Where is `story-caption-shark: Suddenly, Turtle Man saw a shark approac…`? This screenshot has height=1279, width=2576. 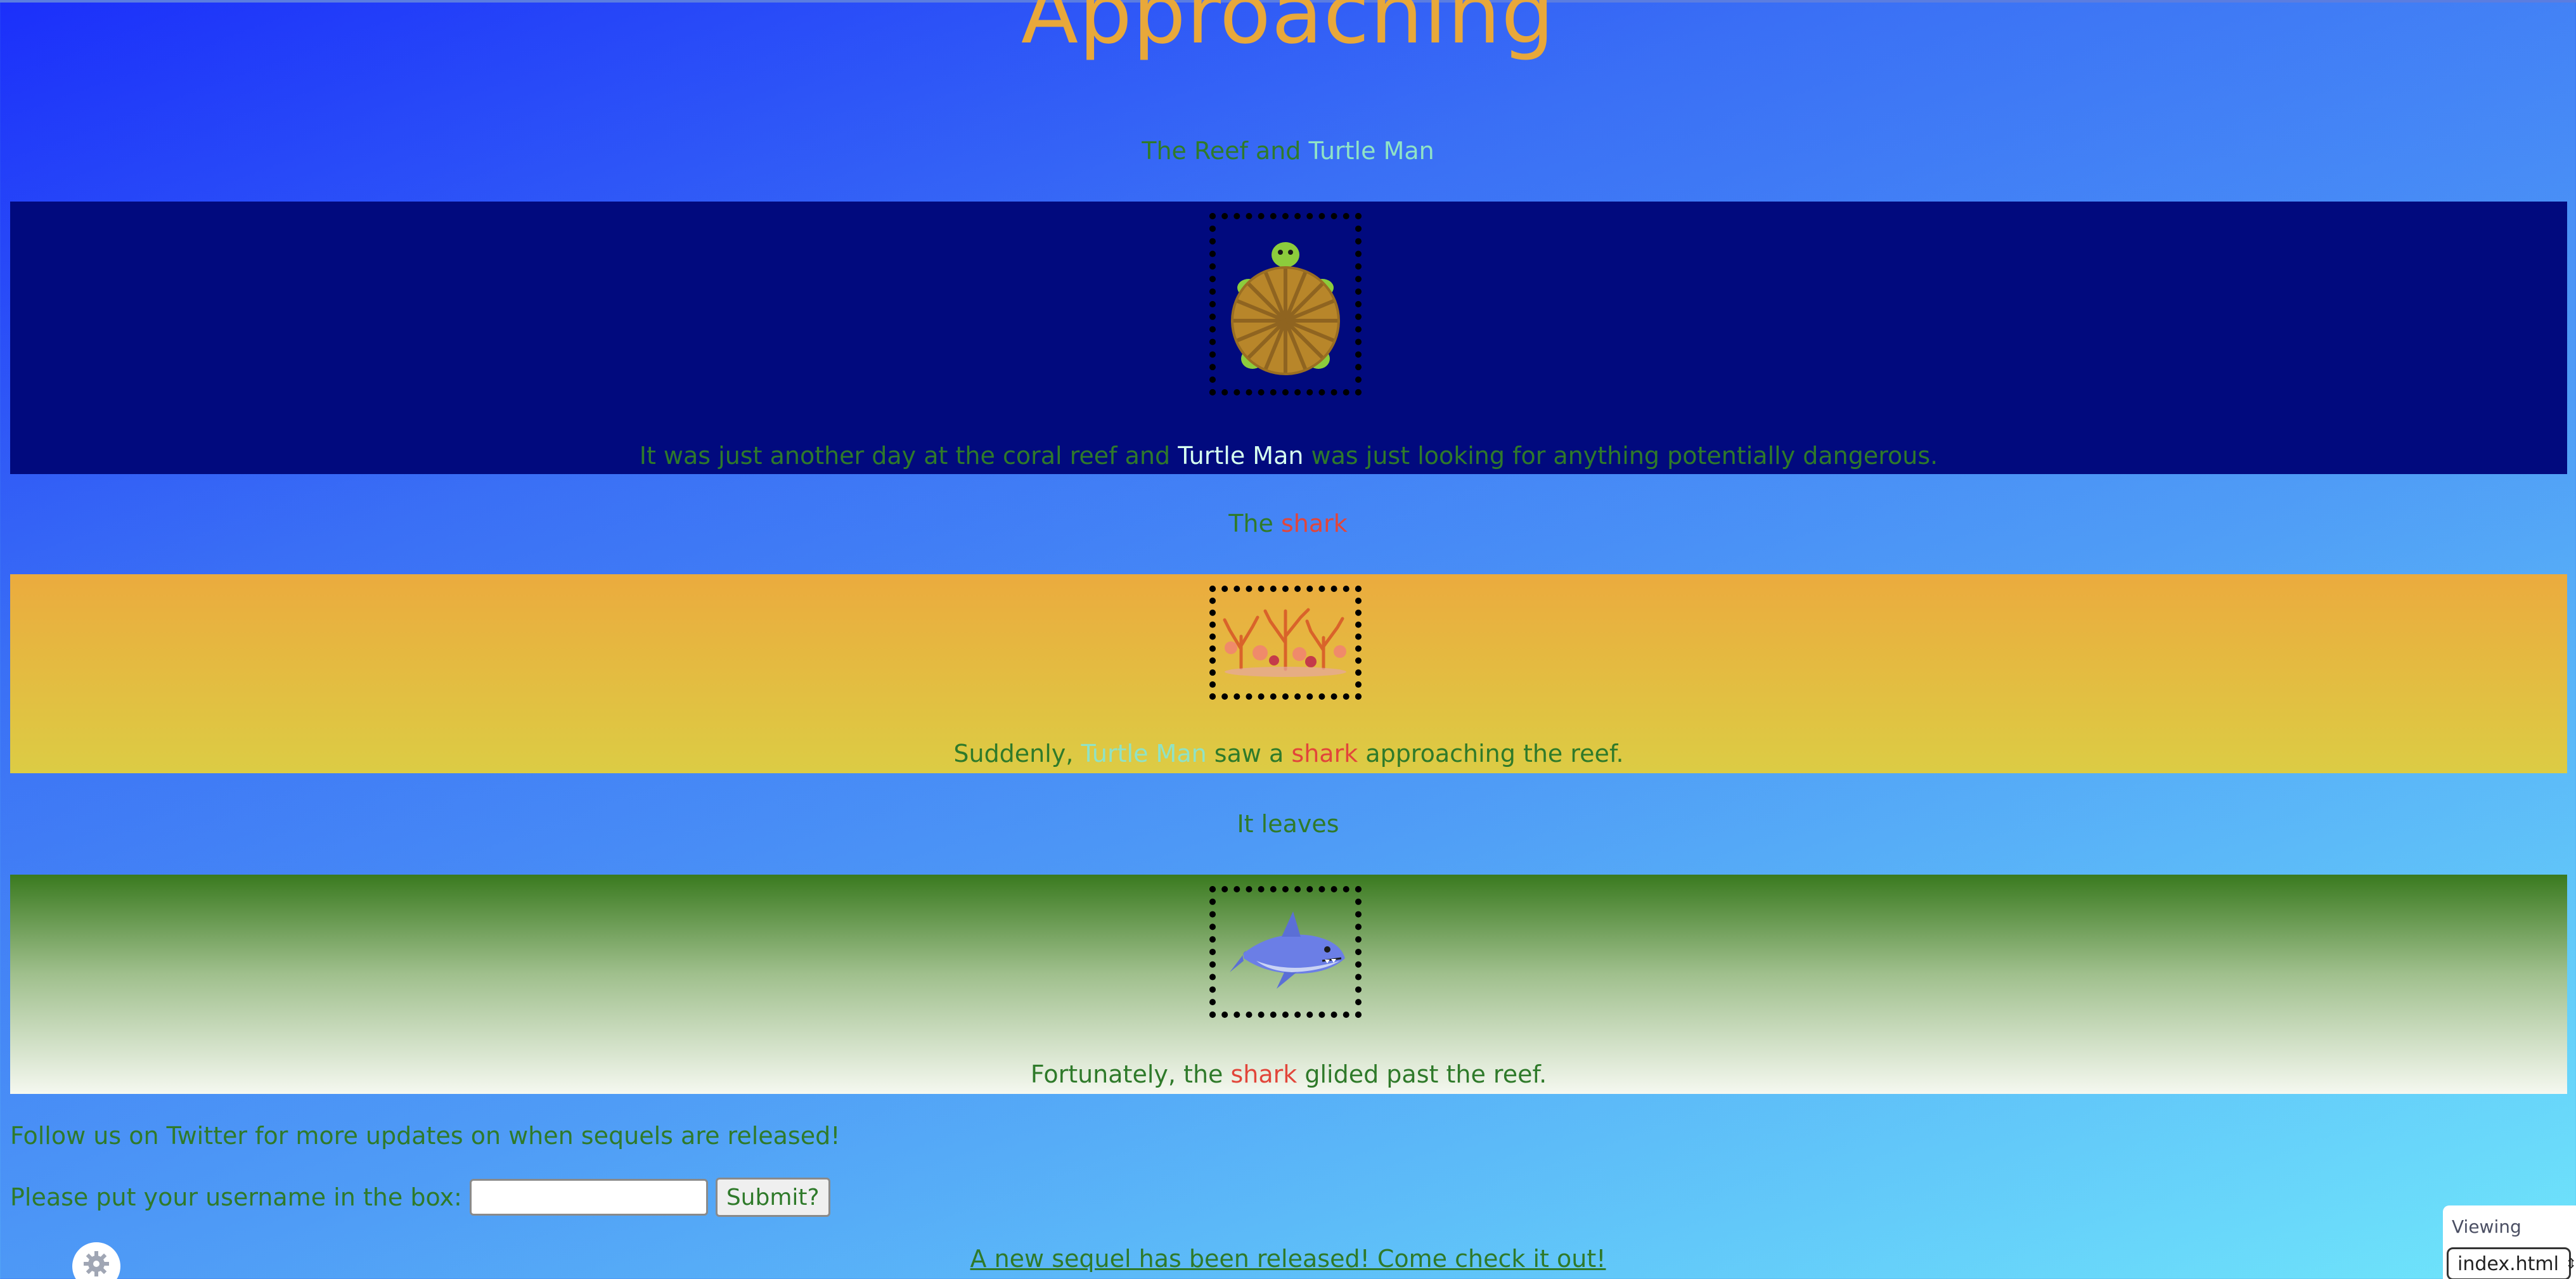 story-caption-shark: Suddenly, Turtle Man saw a shark approac… is located at coordinates (1288, 753).